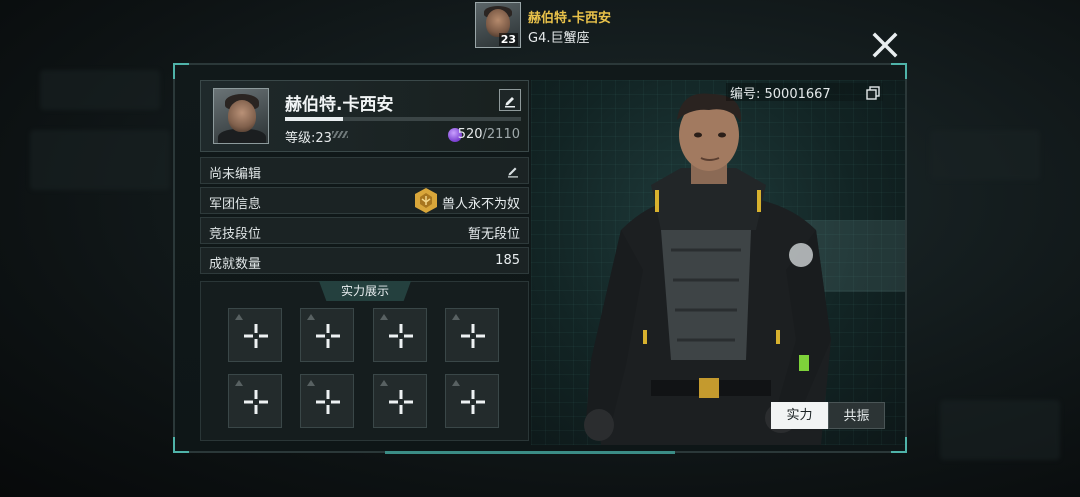 The image size is (1080, 497). I want to click on achievement-label: 成就数量, so click(235, 264).